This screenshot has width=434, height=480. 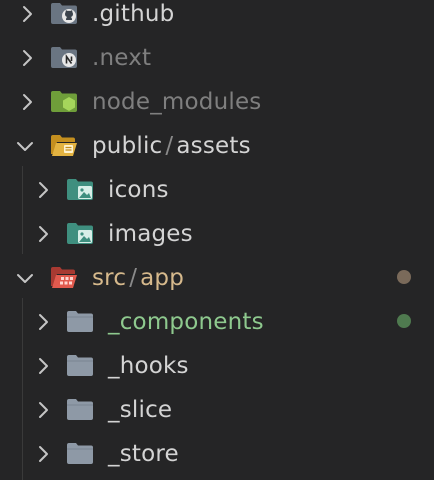 I want to click on tree-item-label: src / app, so click(x=138, y=278).